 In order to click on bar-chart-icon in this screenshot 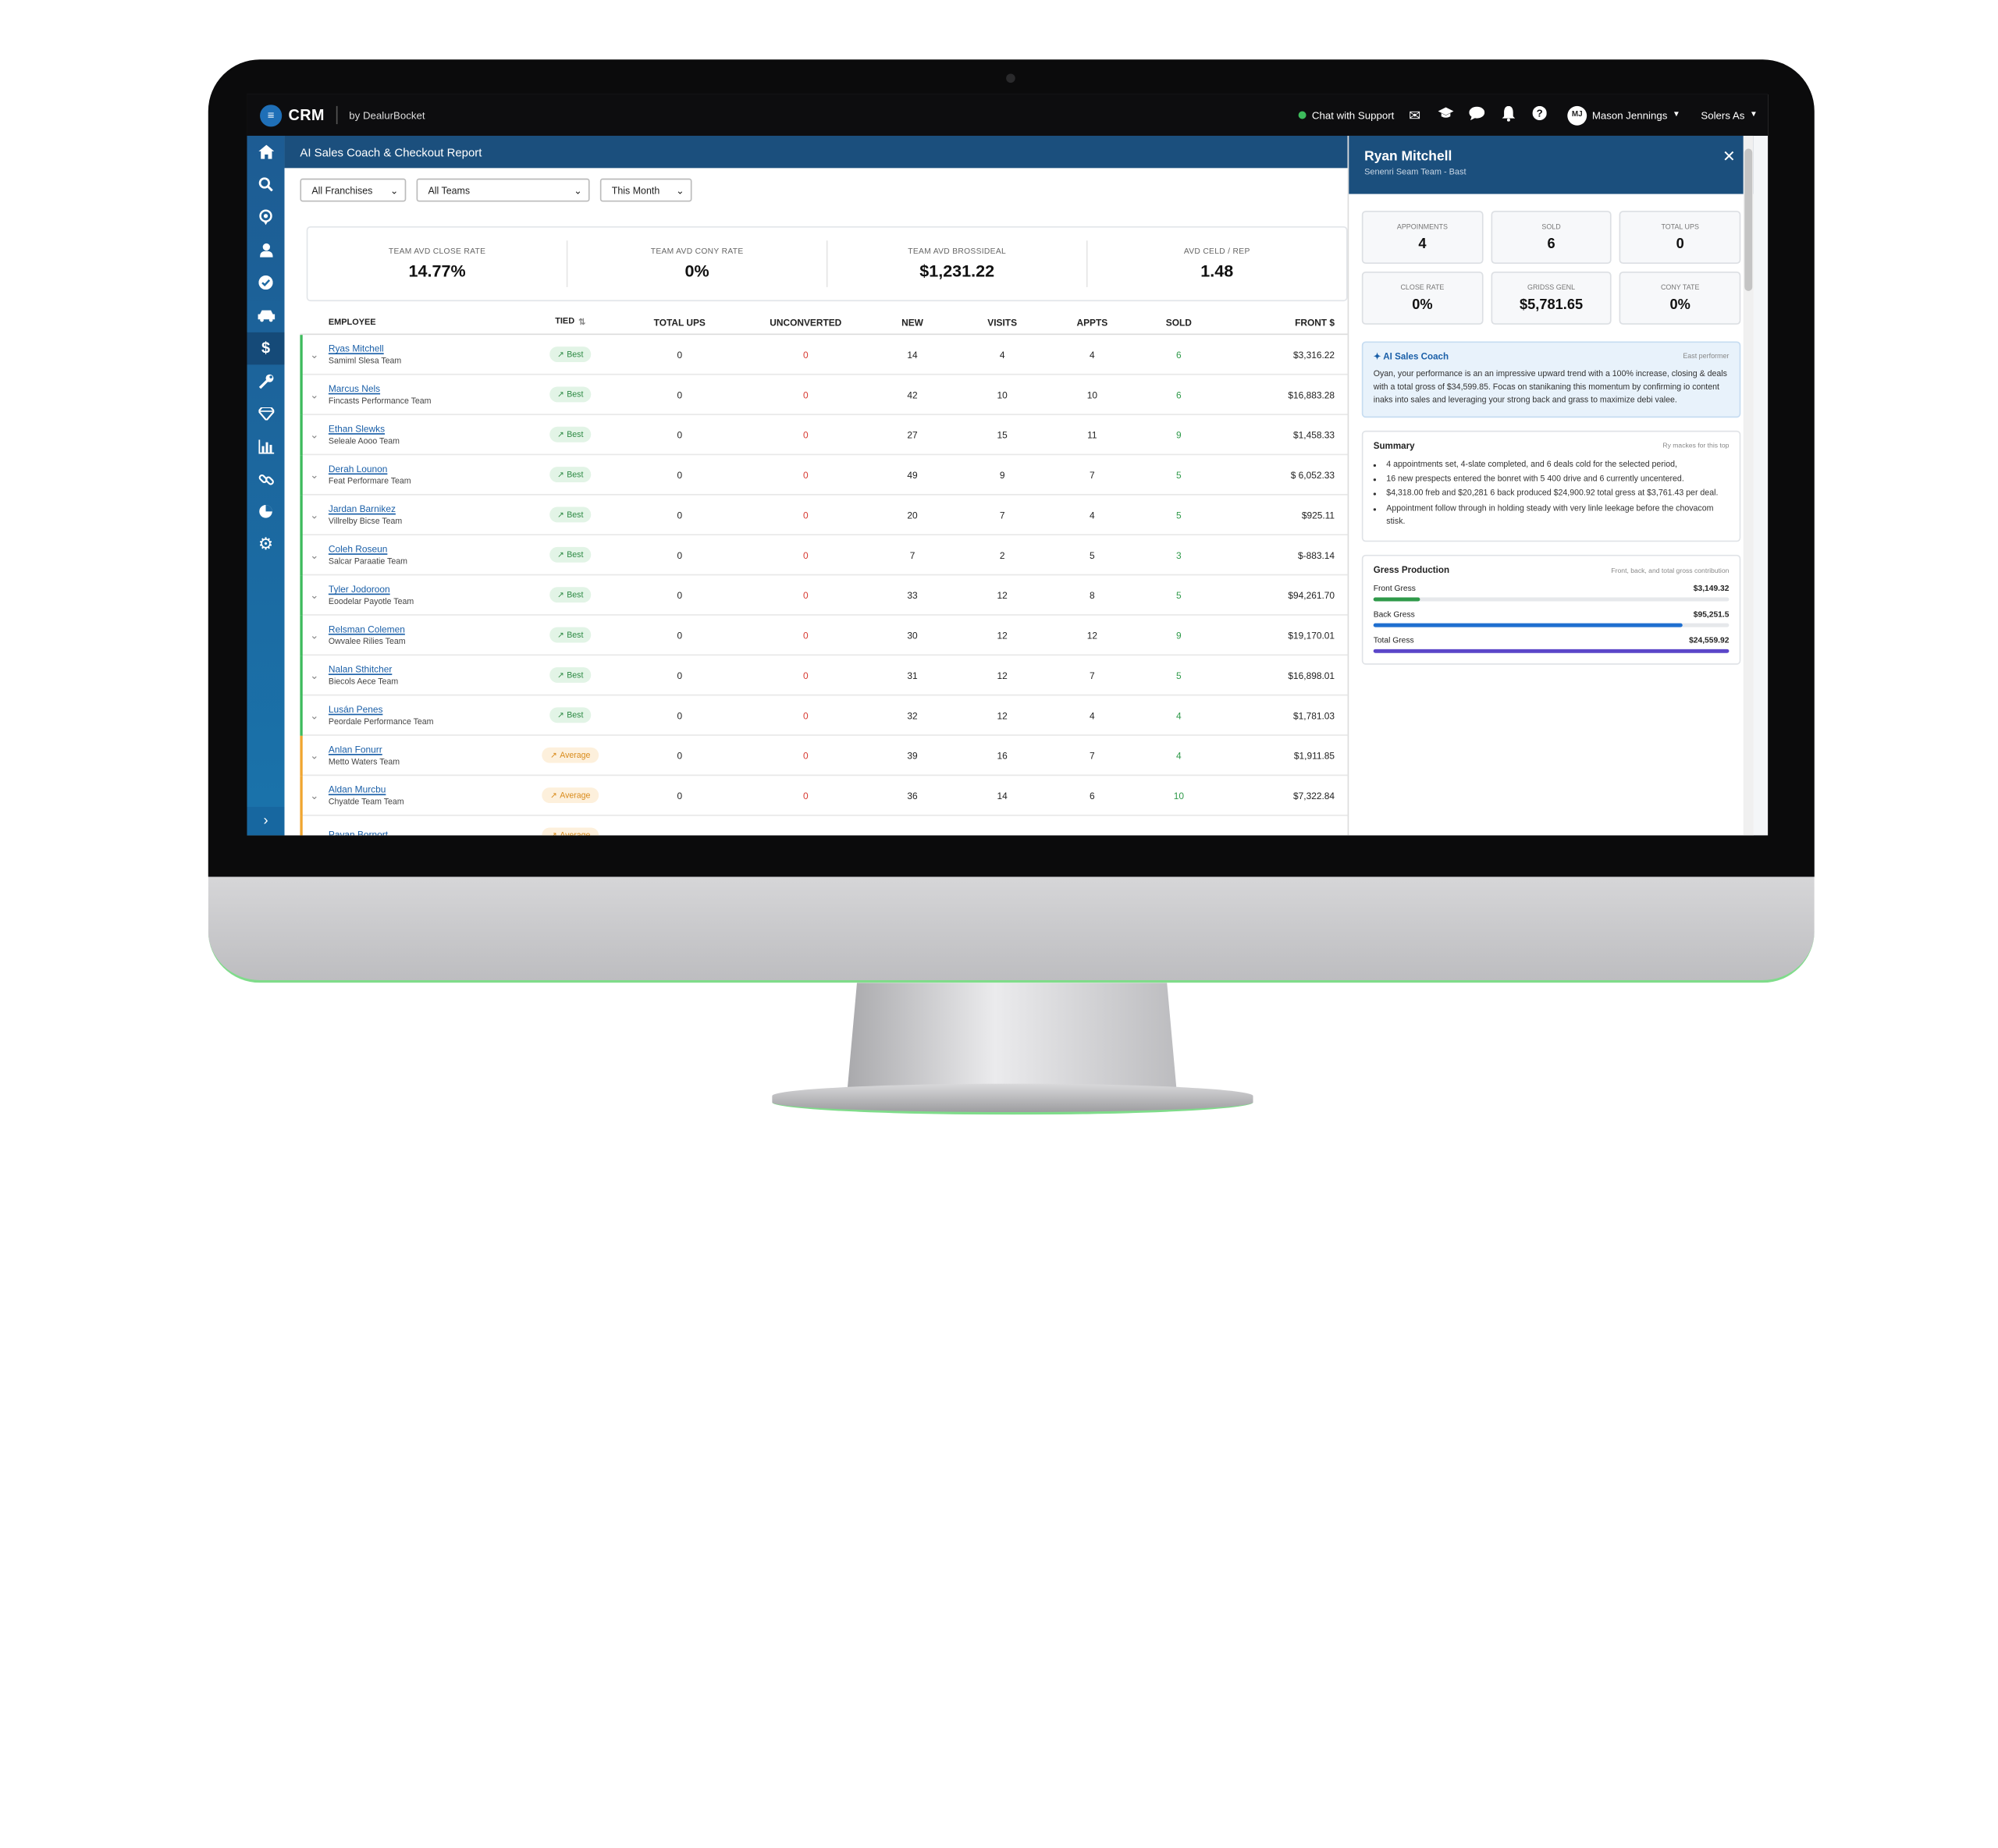, I will do `click(265, 446)`.